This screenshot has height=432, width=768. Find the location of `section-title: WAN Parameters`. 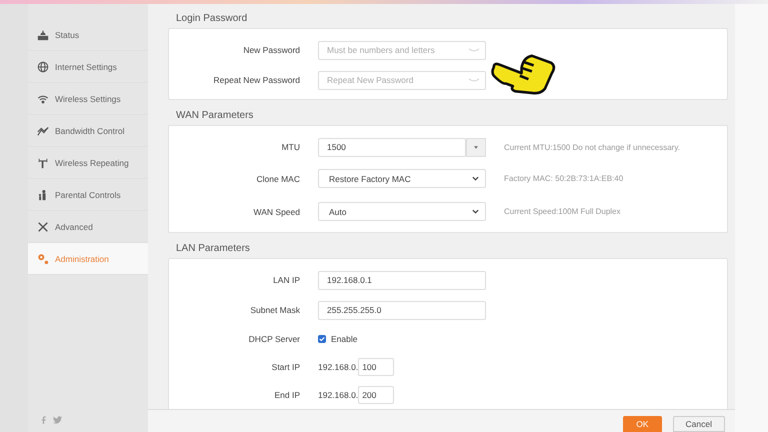

section-title: WAN Parameters is located at coordinates (215, 115).